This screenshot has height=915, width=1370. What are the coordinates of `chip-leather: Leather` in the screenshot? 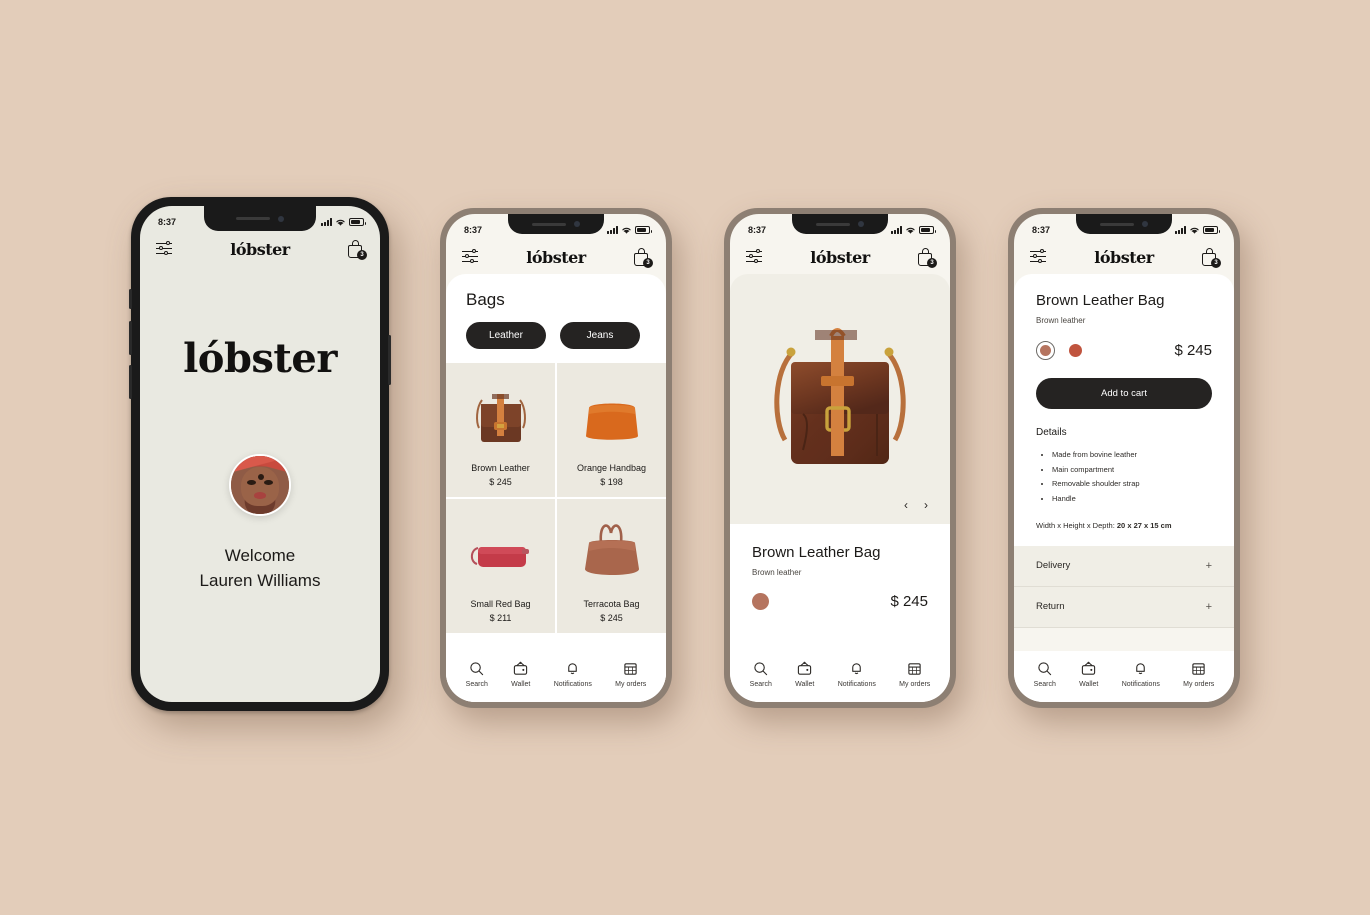 It's located at (506, 335).